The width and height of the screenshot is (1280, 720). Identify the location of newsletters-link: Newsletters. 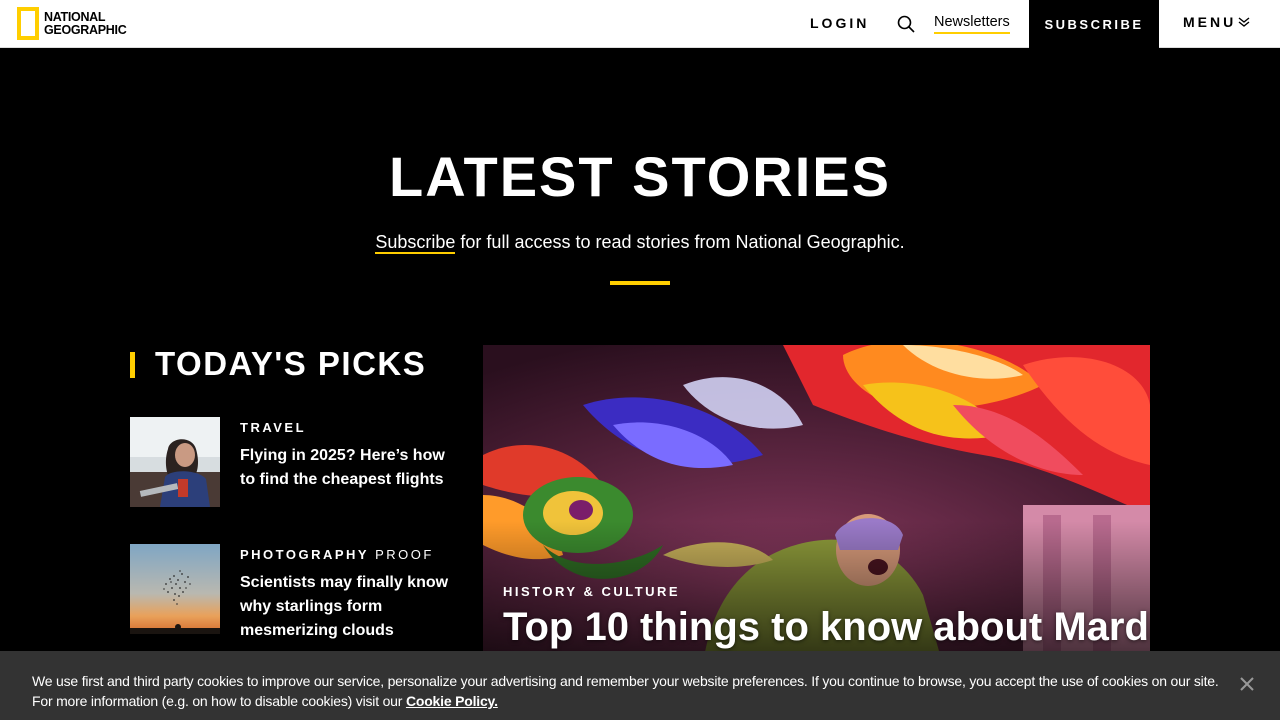
(972, 24).